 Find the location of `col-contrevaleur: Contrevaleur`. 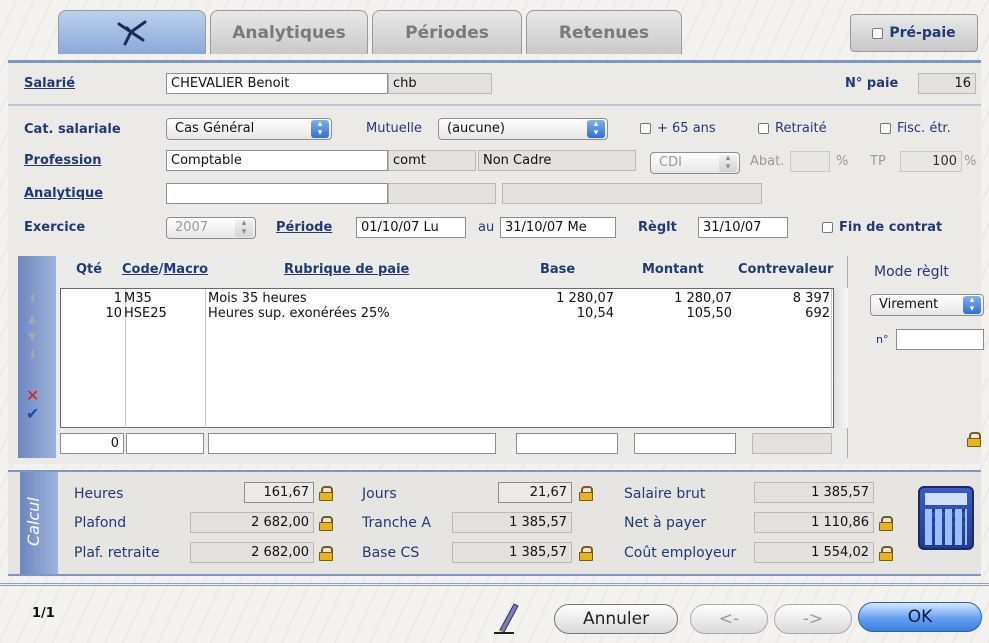

col-contrevaleur: Contrevaleur is located at coordinates (785, 269).